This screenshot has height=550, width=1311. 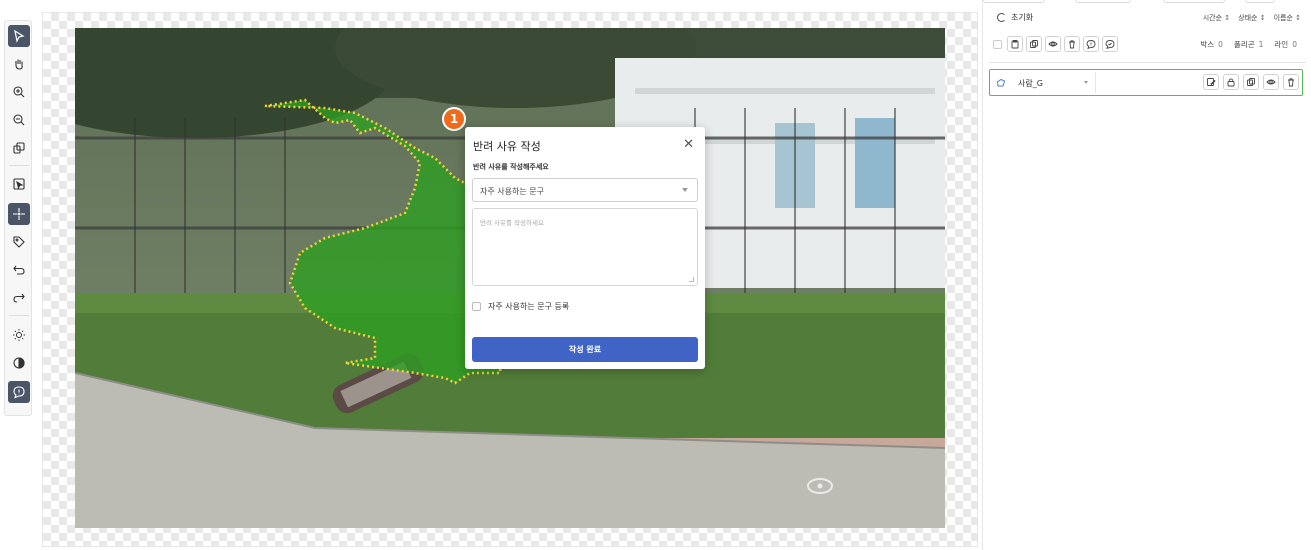 I want to click on sort-by-name: 이름순, so click(x=1287, y=18).